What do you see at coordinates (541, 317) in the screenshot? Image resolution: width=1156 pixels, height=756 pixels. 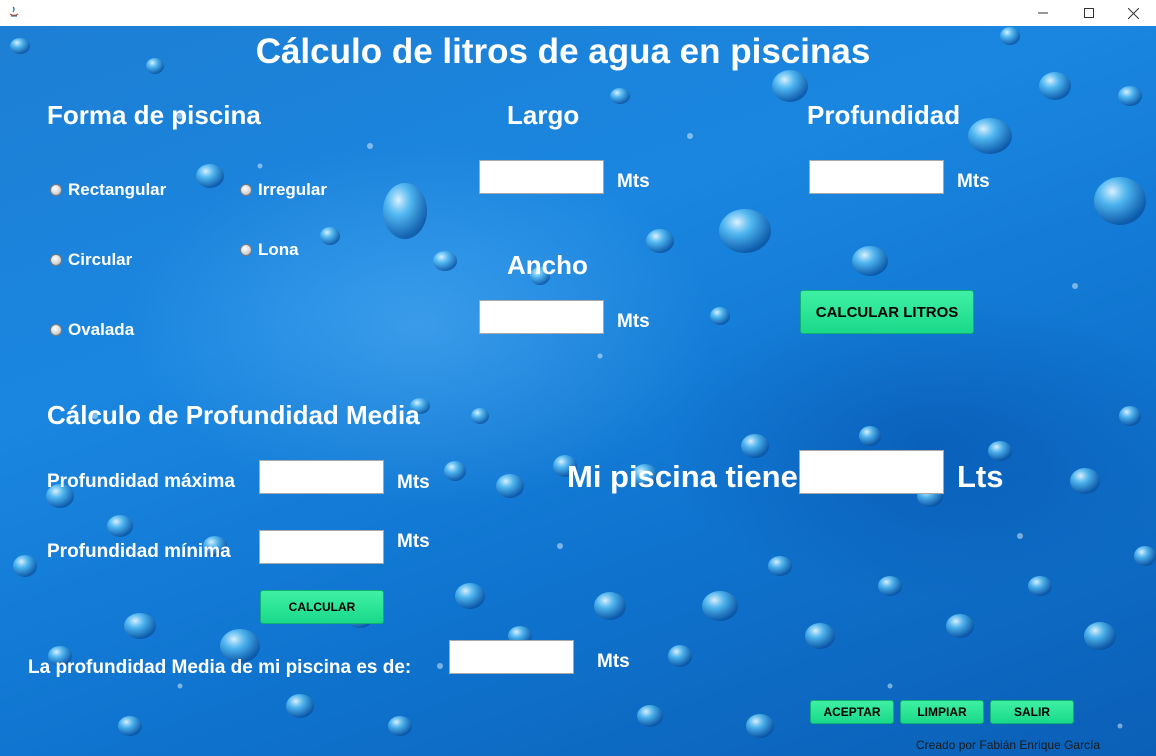 I see `ancho-input` at bounding box center [541, 317].